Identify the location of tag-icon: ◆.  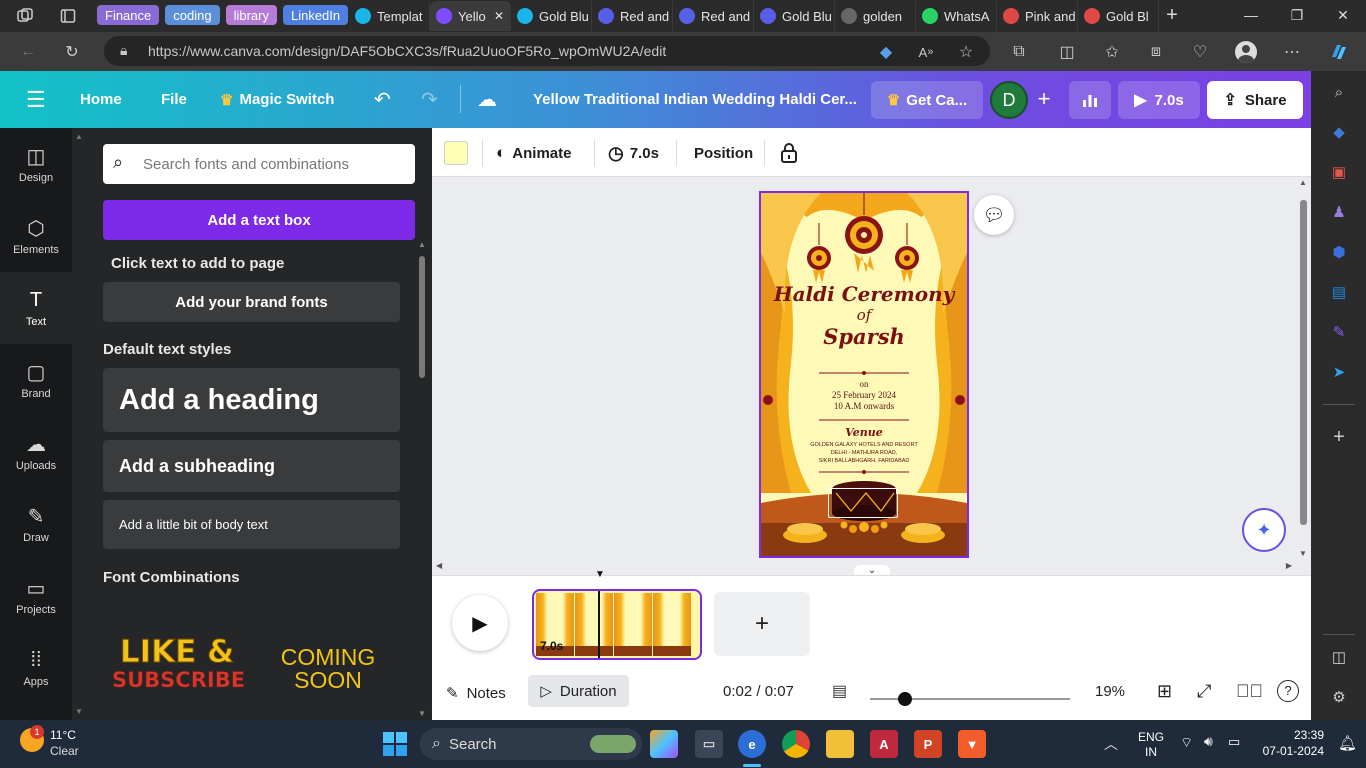
(886, 52).